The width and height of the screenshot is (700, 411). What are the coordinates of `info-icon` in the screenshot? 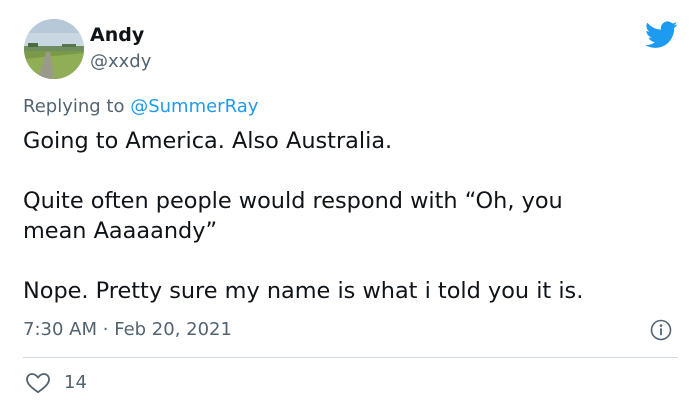 It's located at (661, 330).